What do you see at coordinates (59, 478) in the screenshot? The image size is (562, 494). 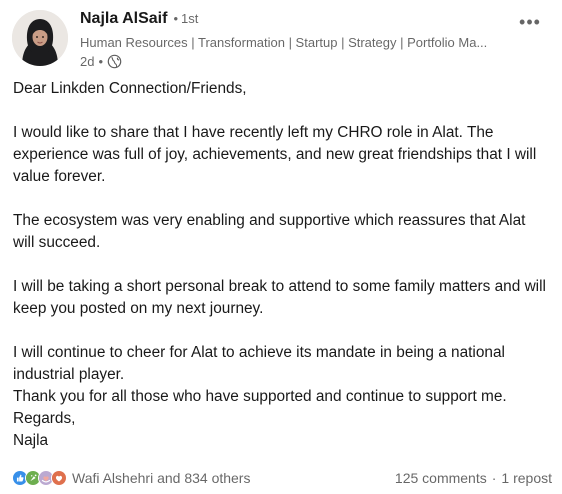 I see `love-icon` at bounding box center [59, 478].